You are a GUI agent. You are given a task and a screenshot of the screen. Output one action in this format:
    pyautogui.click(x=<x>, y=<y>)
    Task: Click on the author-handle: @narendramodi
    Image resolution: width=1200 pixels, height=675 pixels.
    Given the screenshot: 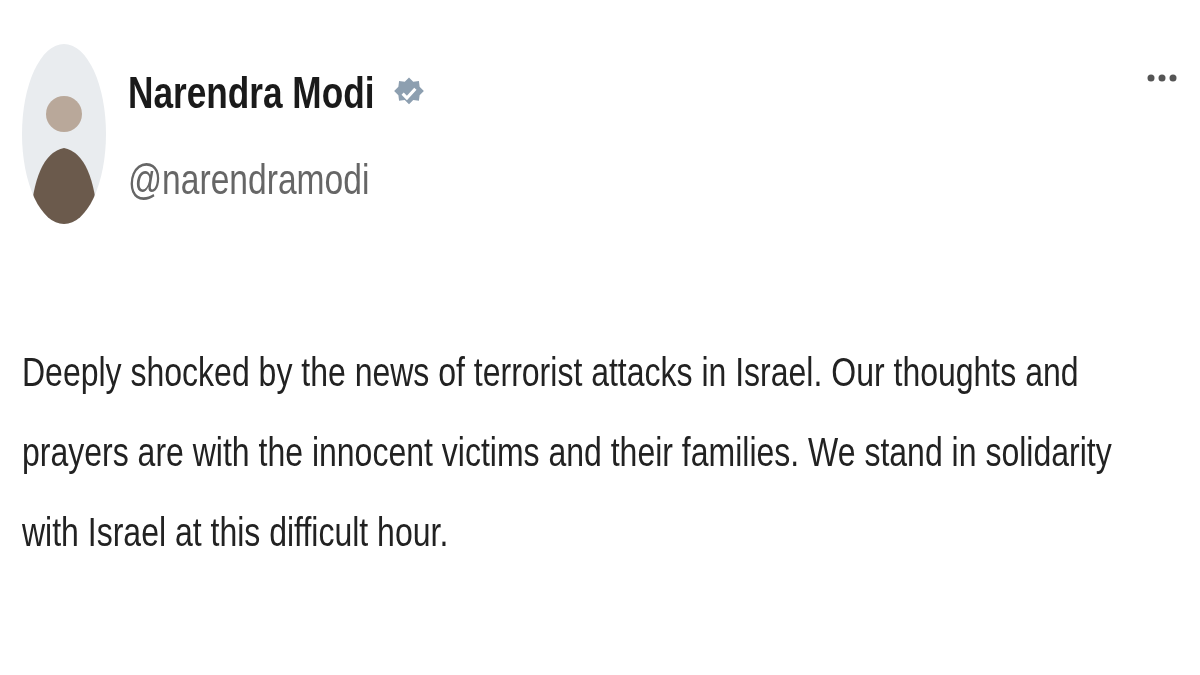 What is the action you would take?
    pyautogui.click(x=526, y=180)
    